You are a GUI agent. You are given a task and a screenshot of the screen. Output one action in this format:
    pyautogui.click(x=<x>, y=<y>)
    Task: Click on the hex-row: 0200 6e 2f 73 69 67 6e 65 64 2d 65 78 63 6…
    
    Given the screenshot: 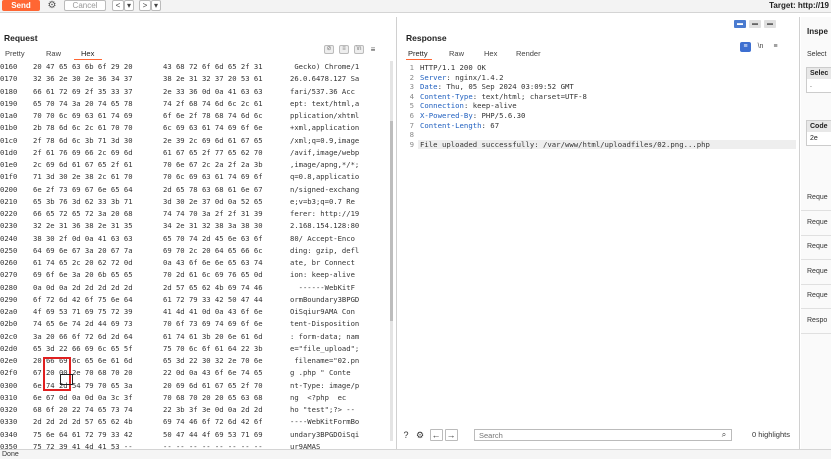 What is the action you would take?
    pyautogui.click(x=198, y=190)
    